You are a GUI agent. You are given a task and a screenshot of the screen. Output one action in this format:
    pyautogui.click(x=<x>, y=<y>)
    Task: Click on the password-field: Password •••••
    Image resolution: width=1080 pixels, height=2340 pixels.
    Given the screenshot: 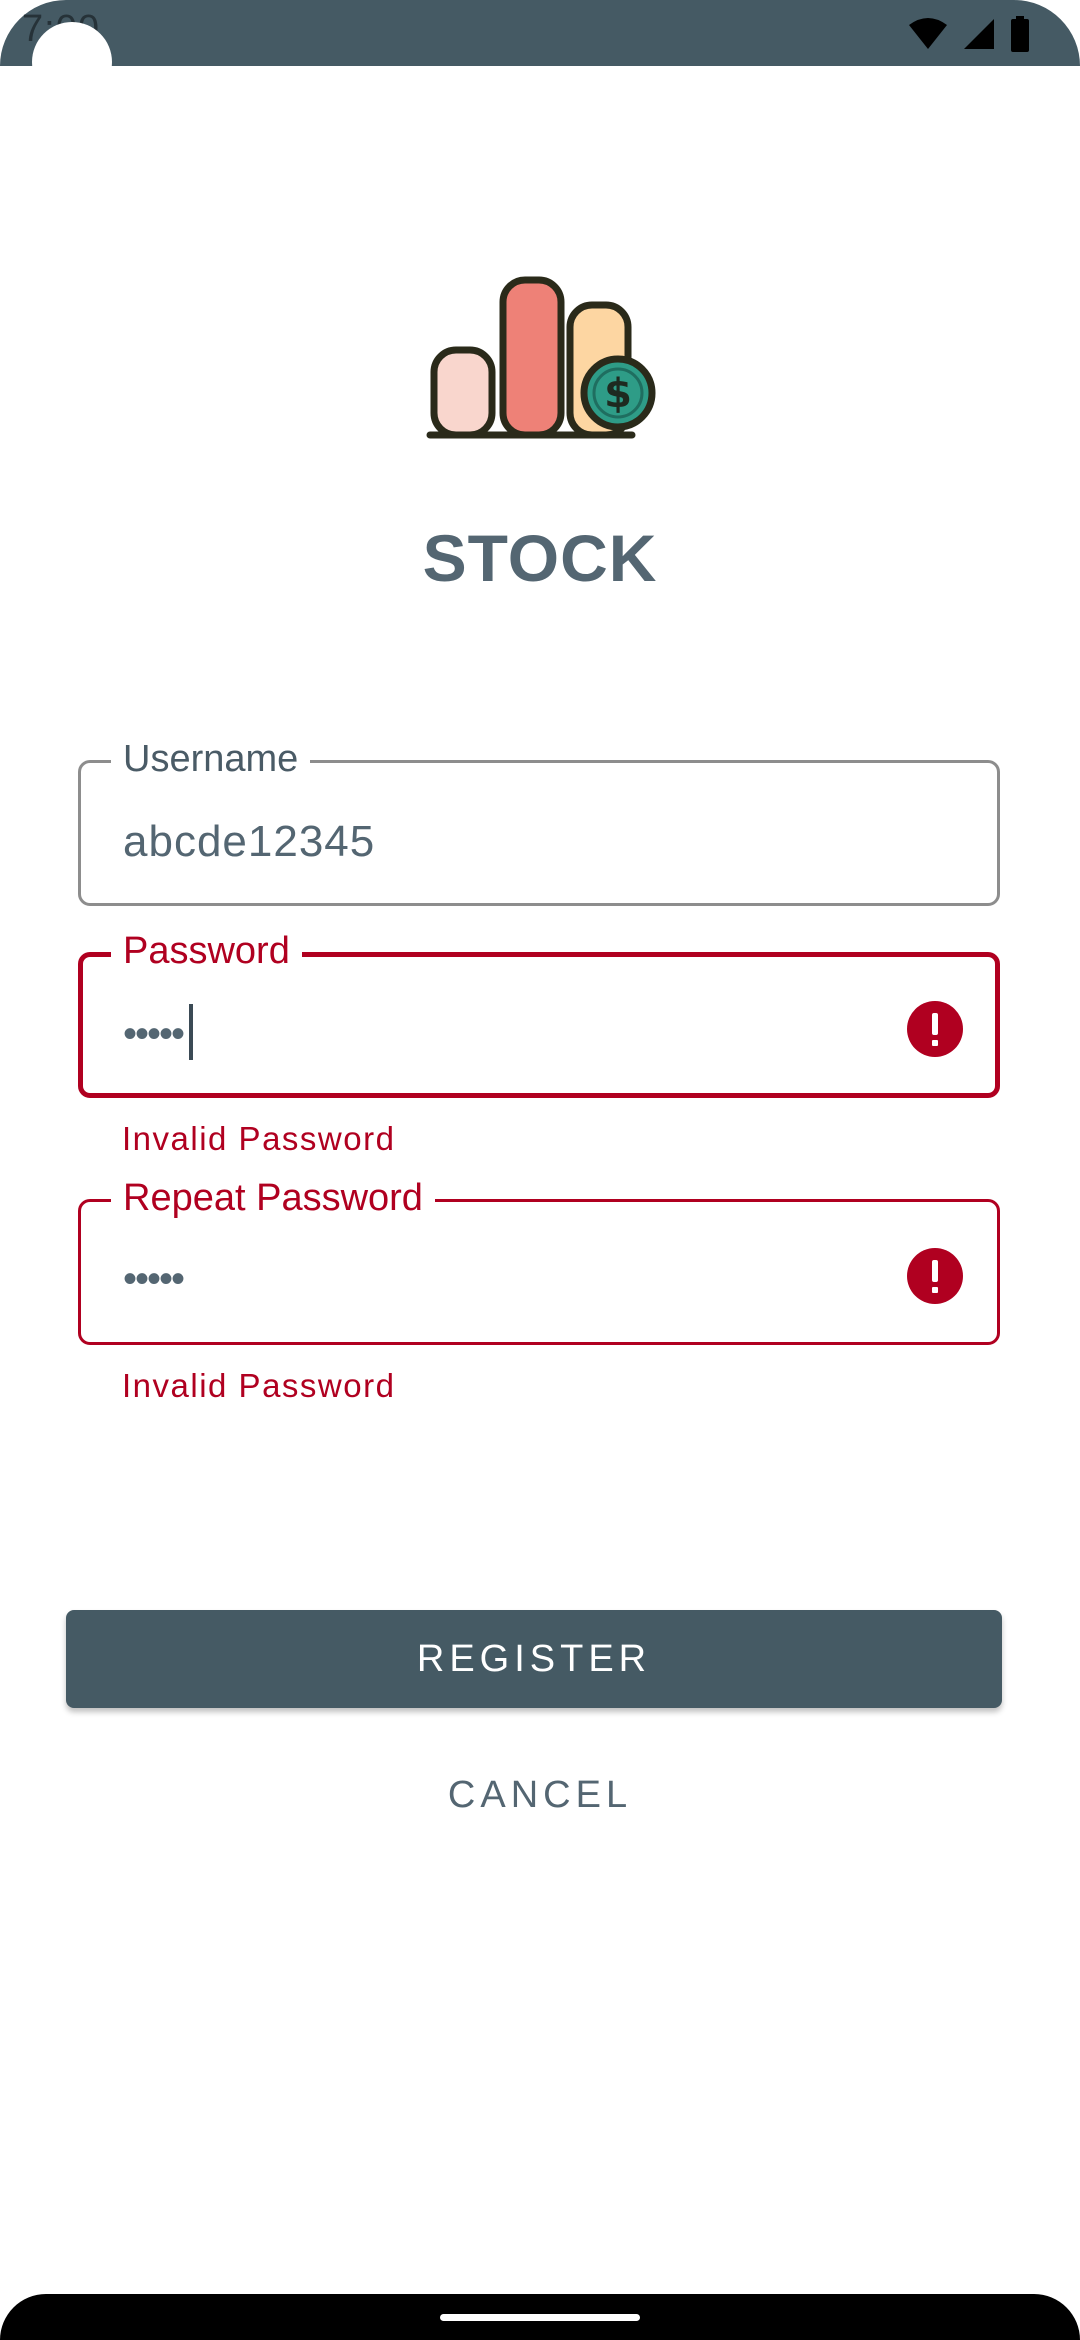 What is the action you would take?
    pyautogui.click(x=539, y=1012)
    